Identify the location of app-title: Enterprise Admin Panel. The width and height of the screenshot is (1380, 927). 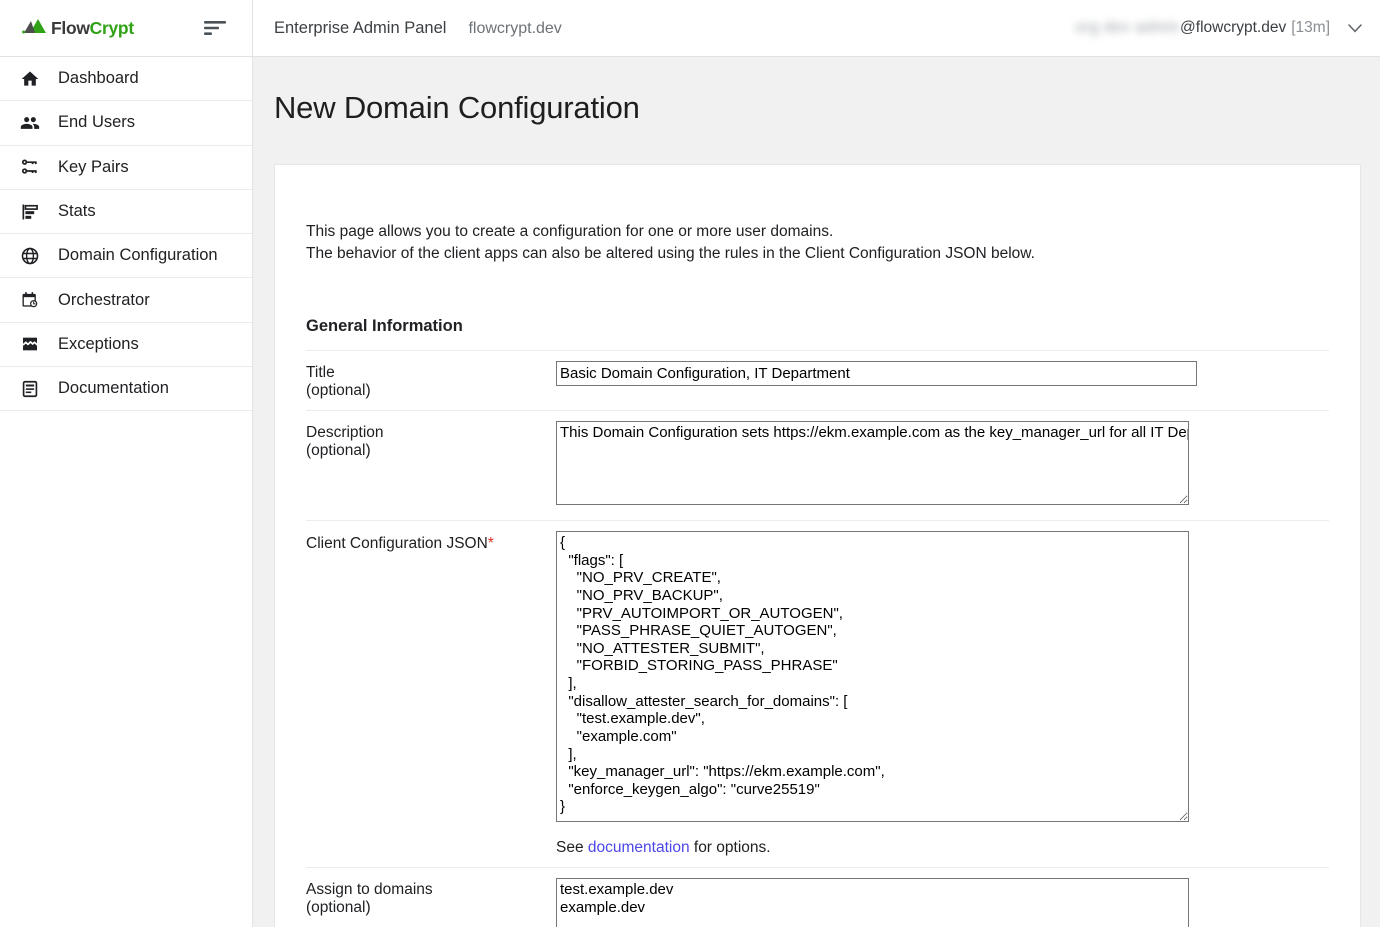
(360, 27).